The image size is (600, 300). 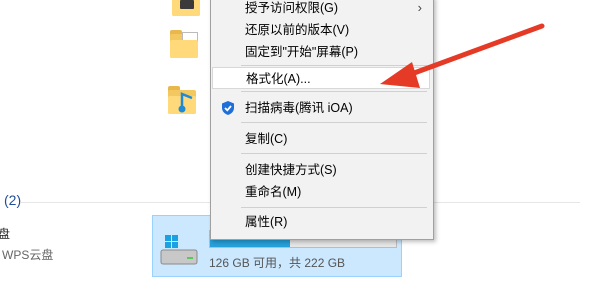 I want to click on menu-item-label: 扫描病毒(腾讯 iOA), so click(x=299, y=108).